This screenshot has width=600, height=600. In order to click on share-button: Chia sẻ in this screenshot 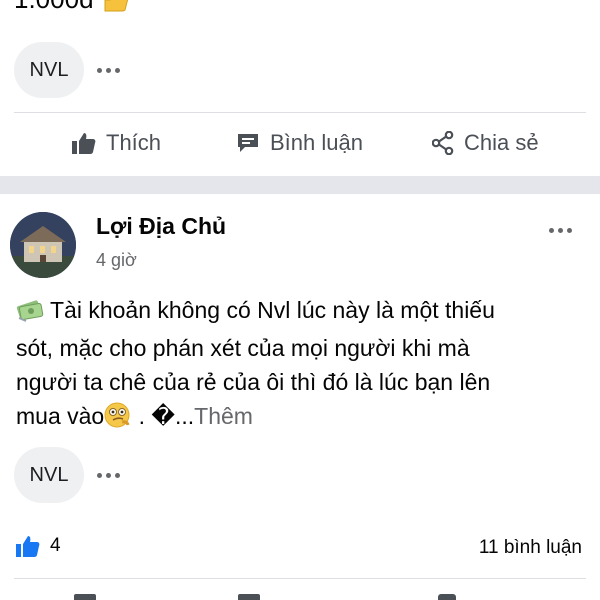, I will do `click(485, 143)`.